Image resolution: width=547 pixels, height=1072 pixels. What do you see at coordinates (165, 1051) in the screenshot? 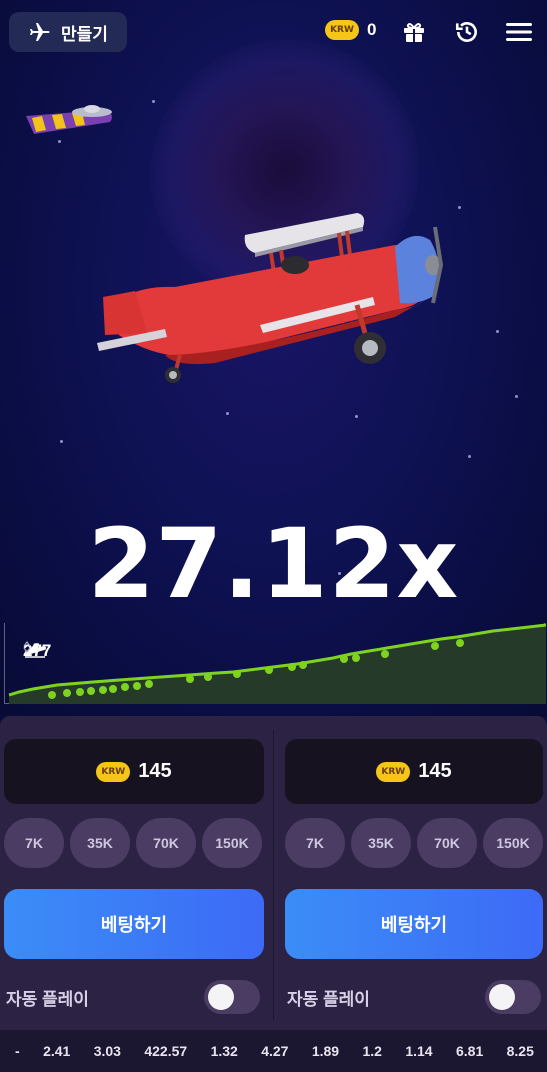
I see `history-item: 422.57` at bounding box center [165, 1051].